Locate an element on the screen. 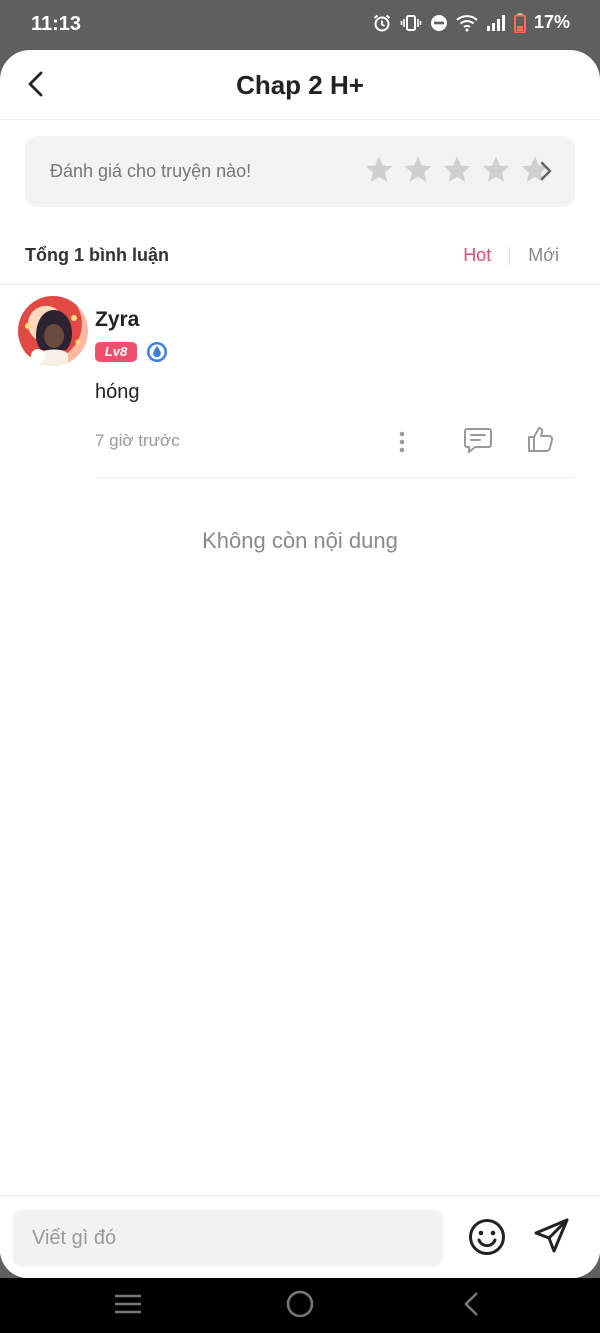 The height and width of the screenshot is (1333, 600). emoji-button is located at coordinates (487, 1239).